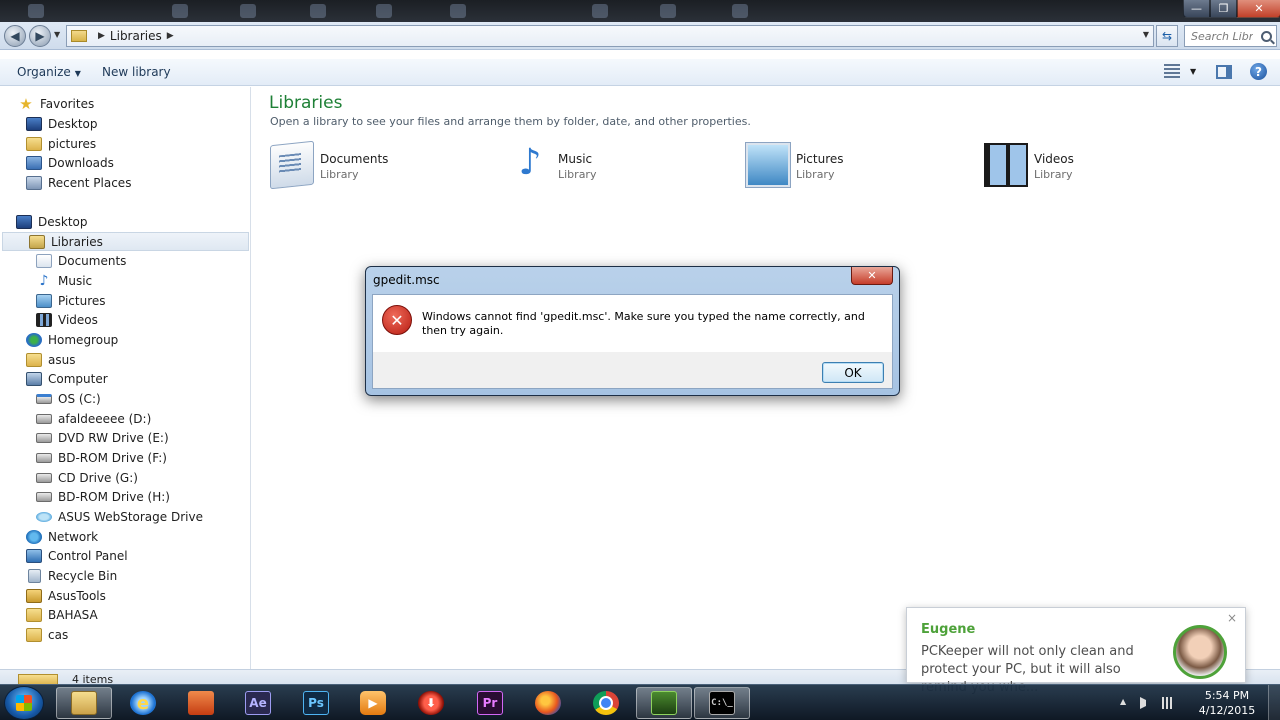 This screenshot has width=1280, height=720. Describe the element at coordinates (136, 72) in the screenshot. I see `new-library-button: New library` at that location.